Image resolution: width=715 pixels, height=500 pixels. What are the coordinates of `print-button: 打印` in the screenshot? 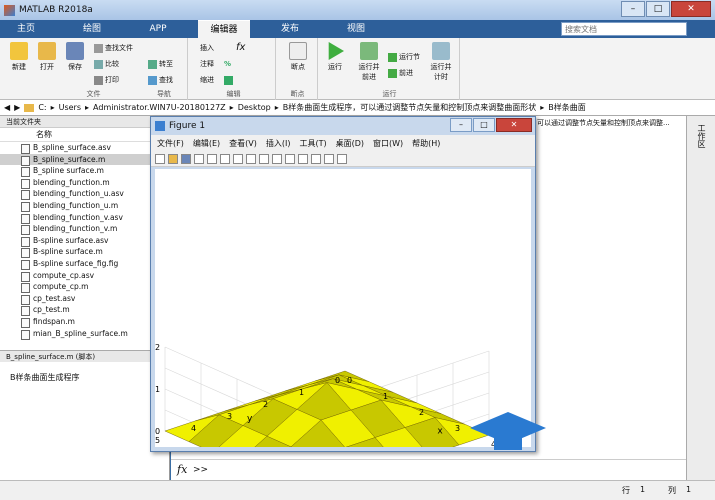 It's located at (106, 80).